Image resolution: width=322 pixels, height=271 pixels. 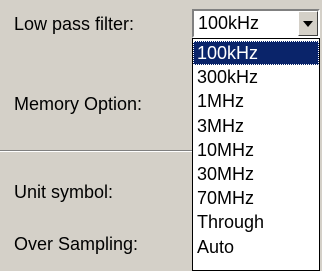 What do you see at coordinates (76, 244) in the screenshot?
I see `over-sampling-label: Over Sampling:` at bounding box center [76, 244].